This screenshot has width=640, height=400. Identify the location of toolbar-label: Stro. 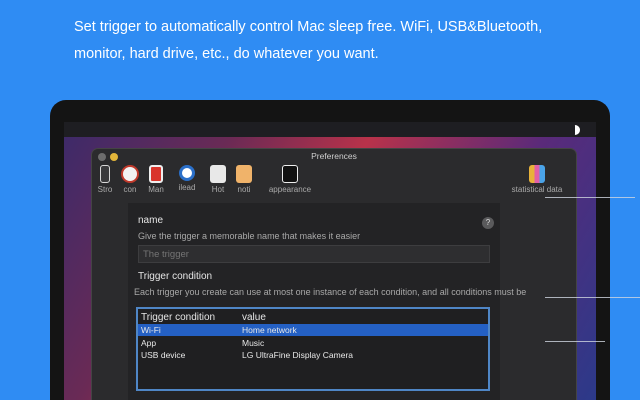
(105, 189).